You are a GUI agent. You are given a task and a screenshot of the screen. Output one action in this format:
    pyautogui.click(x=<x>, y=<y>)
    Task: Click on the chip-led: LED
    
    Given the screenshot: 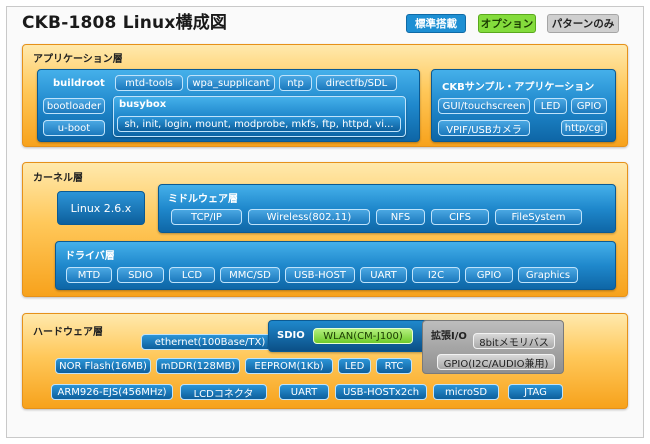 What is the action you would take?
    pyautogui.click(x=550, y=106)
    